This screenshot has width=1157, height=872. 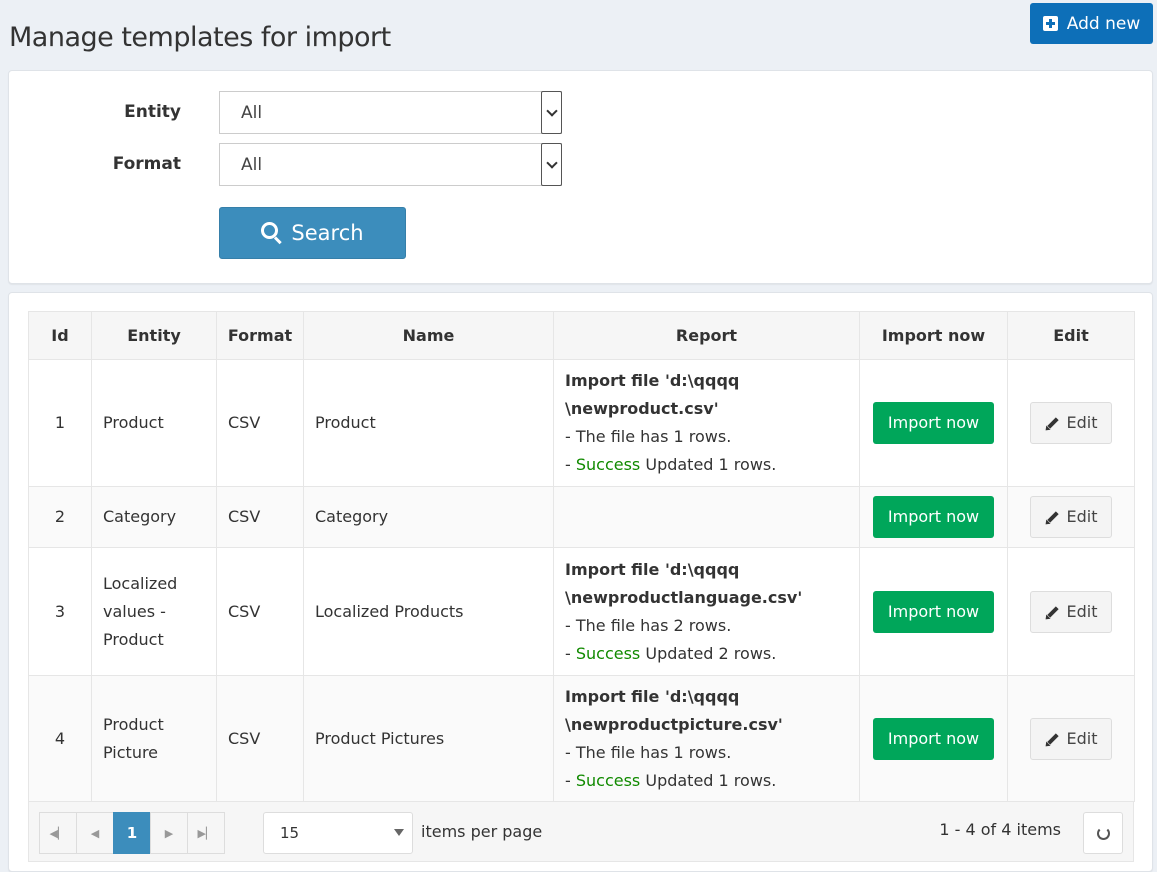 What do you see at coordinates (338, 833) in the screenshot?
I see `page-size-select: 15` at bounding box center [338, 833].